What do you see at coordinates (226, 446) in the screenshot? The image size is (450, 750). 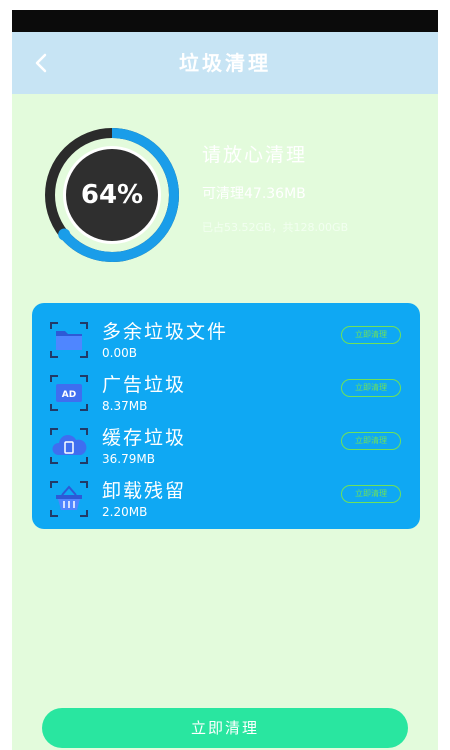 I see `category-row-cache: 缓存垃圾 36.79MB 立即清理` at bounding box center [226, 446].